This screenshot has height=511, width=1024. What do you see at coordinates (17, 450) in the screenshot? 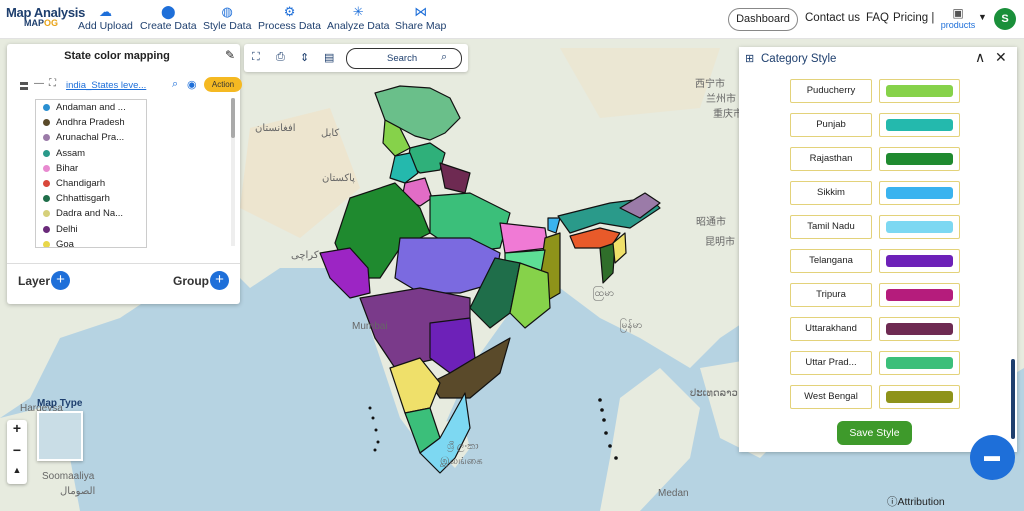
I see `zoom-out-button: −` at bounding box center [17, 450].